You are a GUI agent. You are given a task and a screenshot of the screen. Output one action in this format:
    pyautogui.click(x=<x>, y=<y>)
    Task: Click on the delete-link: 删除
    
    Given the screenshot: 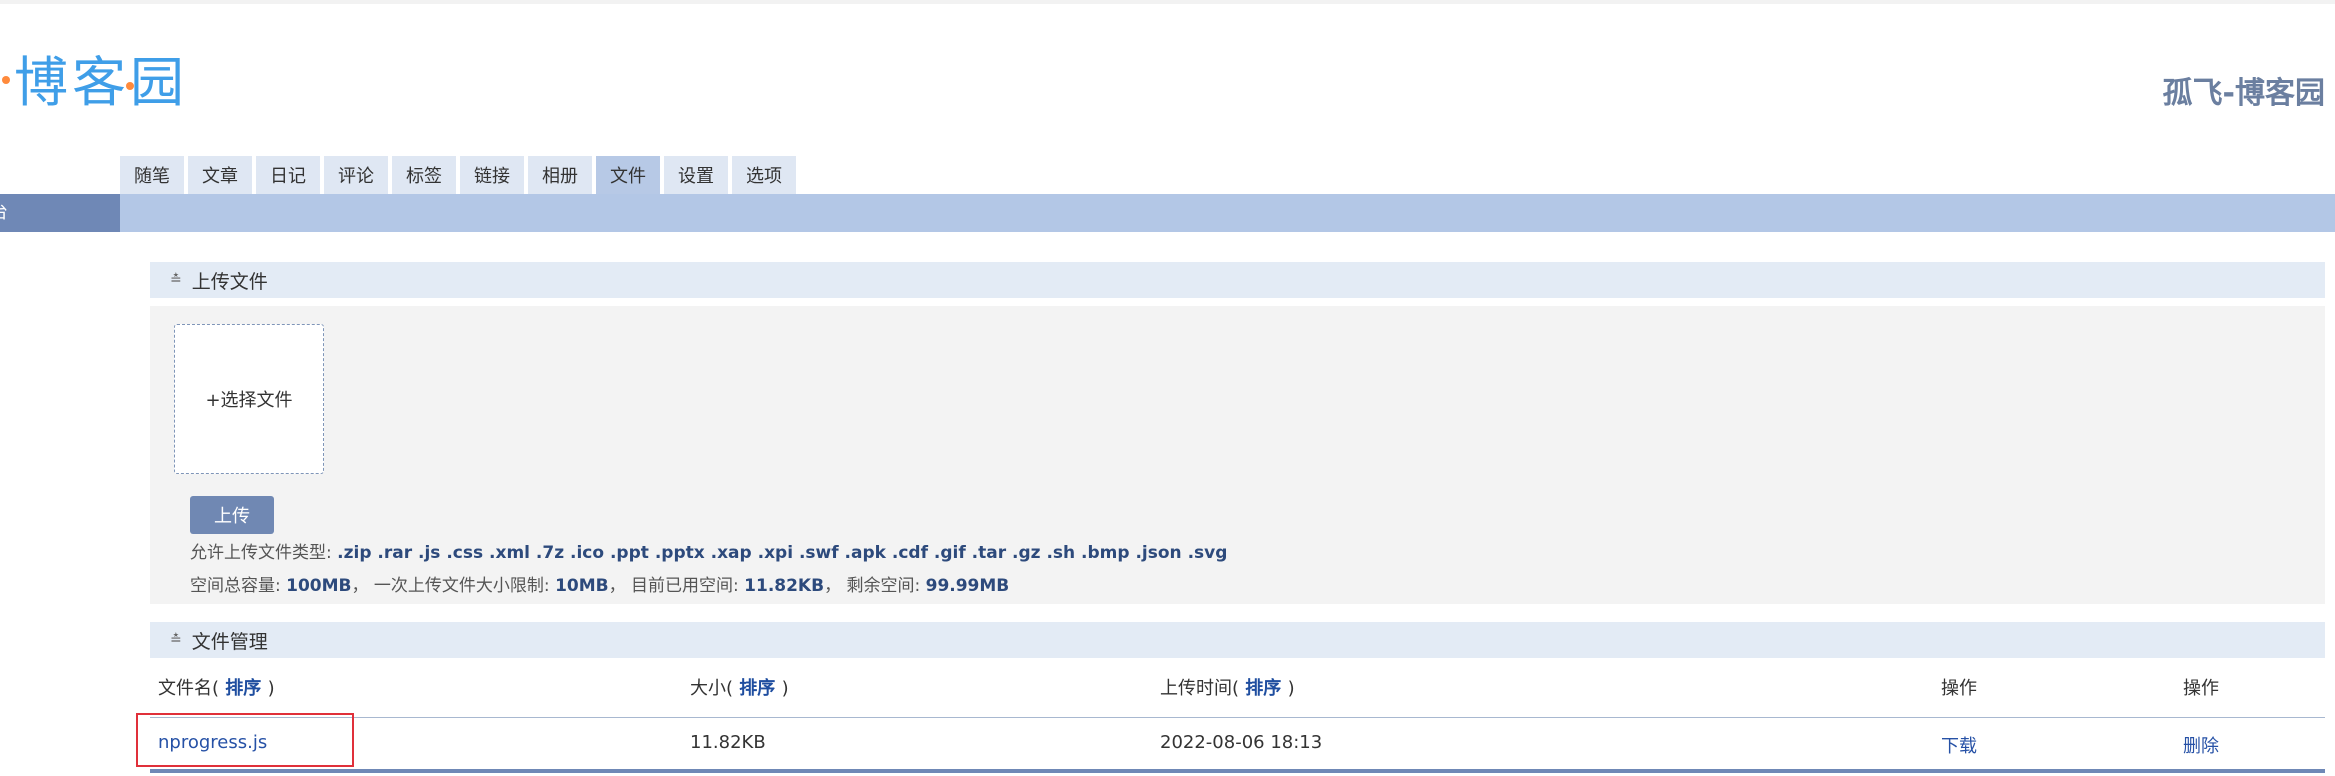 What is the action you would take?
    pyautogui.click(x=2201, y=745)
    